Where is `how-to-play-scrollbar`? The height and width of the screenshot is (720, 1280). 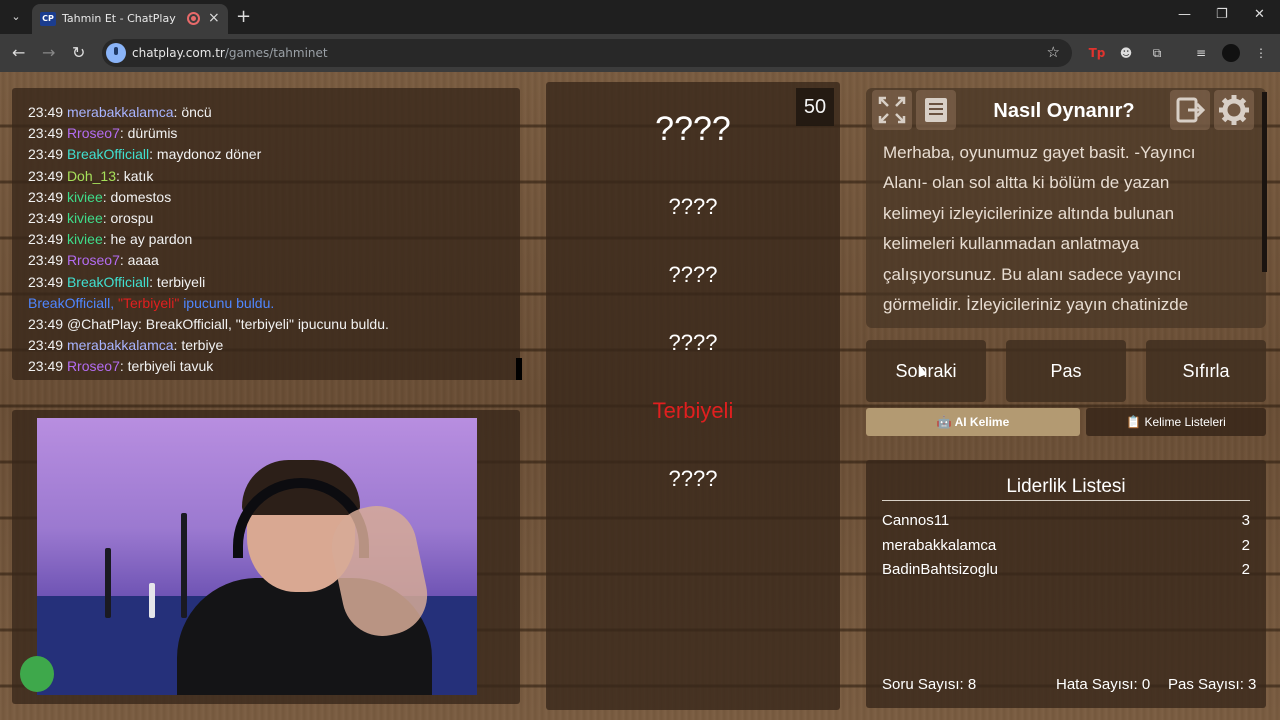 how-to-play-scrollbar is located at coordinates (1264, 182).